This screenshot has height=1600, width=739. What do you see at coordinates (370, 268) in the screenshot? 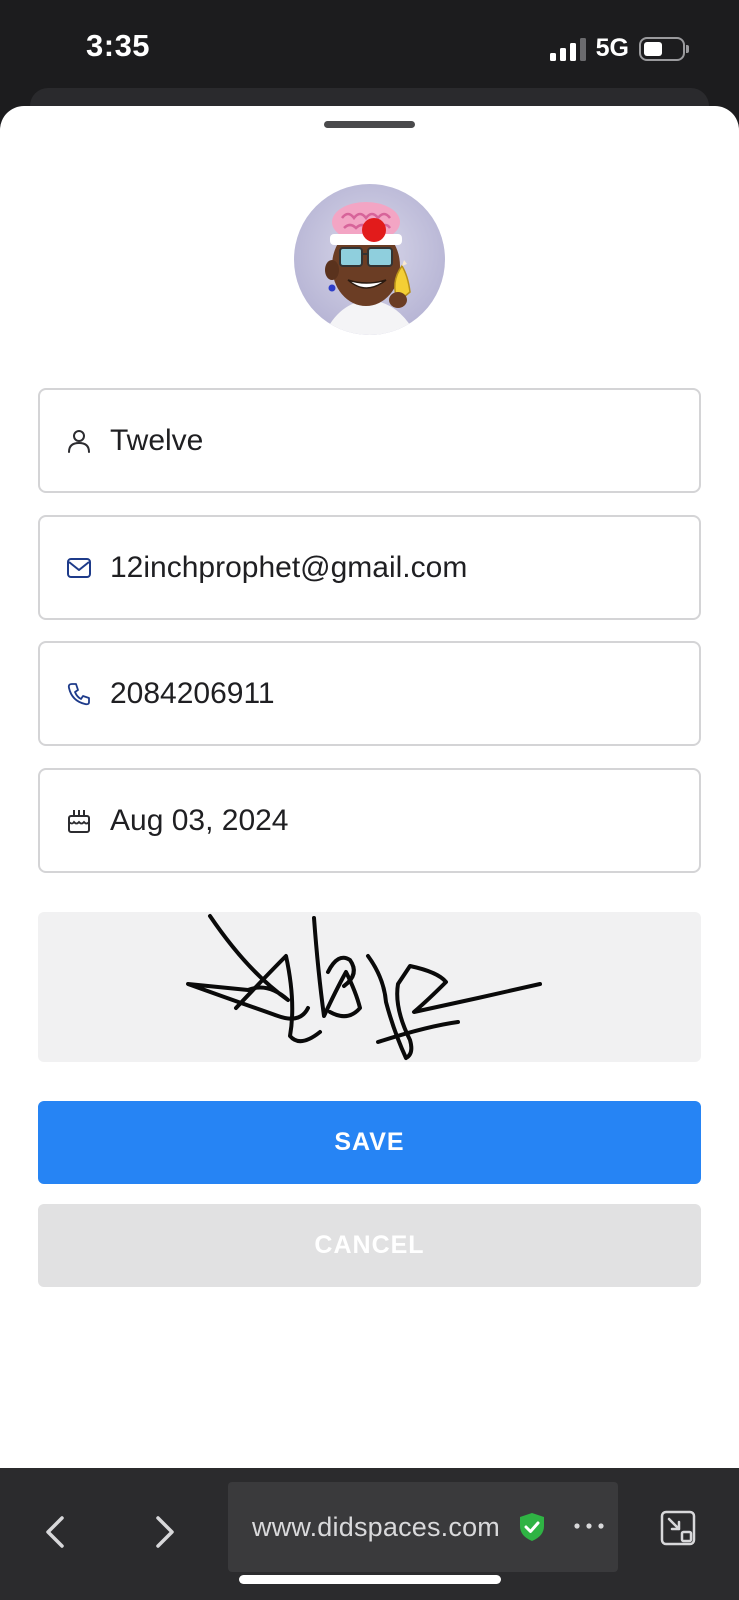
I see `avatar-cartoon-icon` at bounding box center [370, 268].